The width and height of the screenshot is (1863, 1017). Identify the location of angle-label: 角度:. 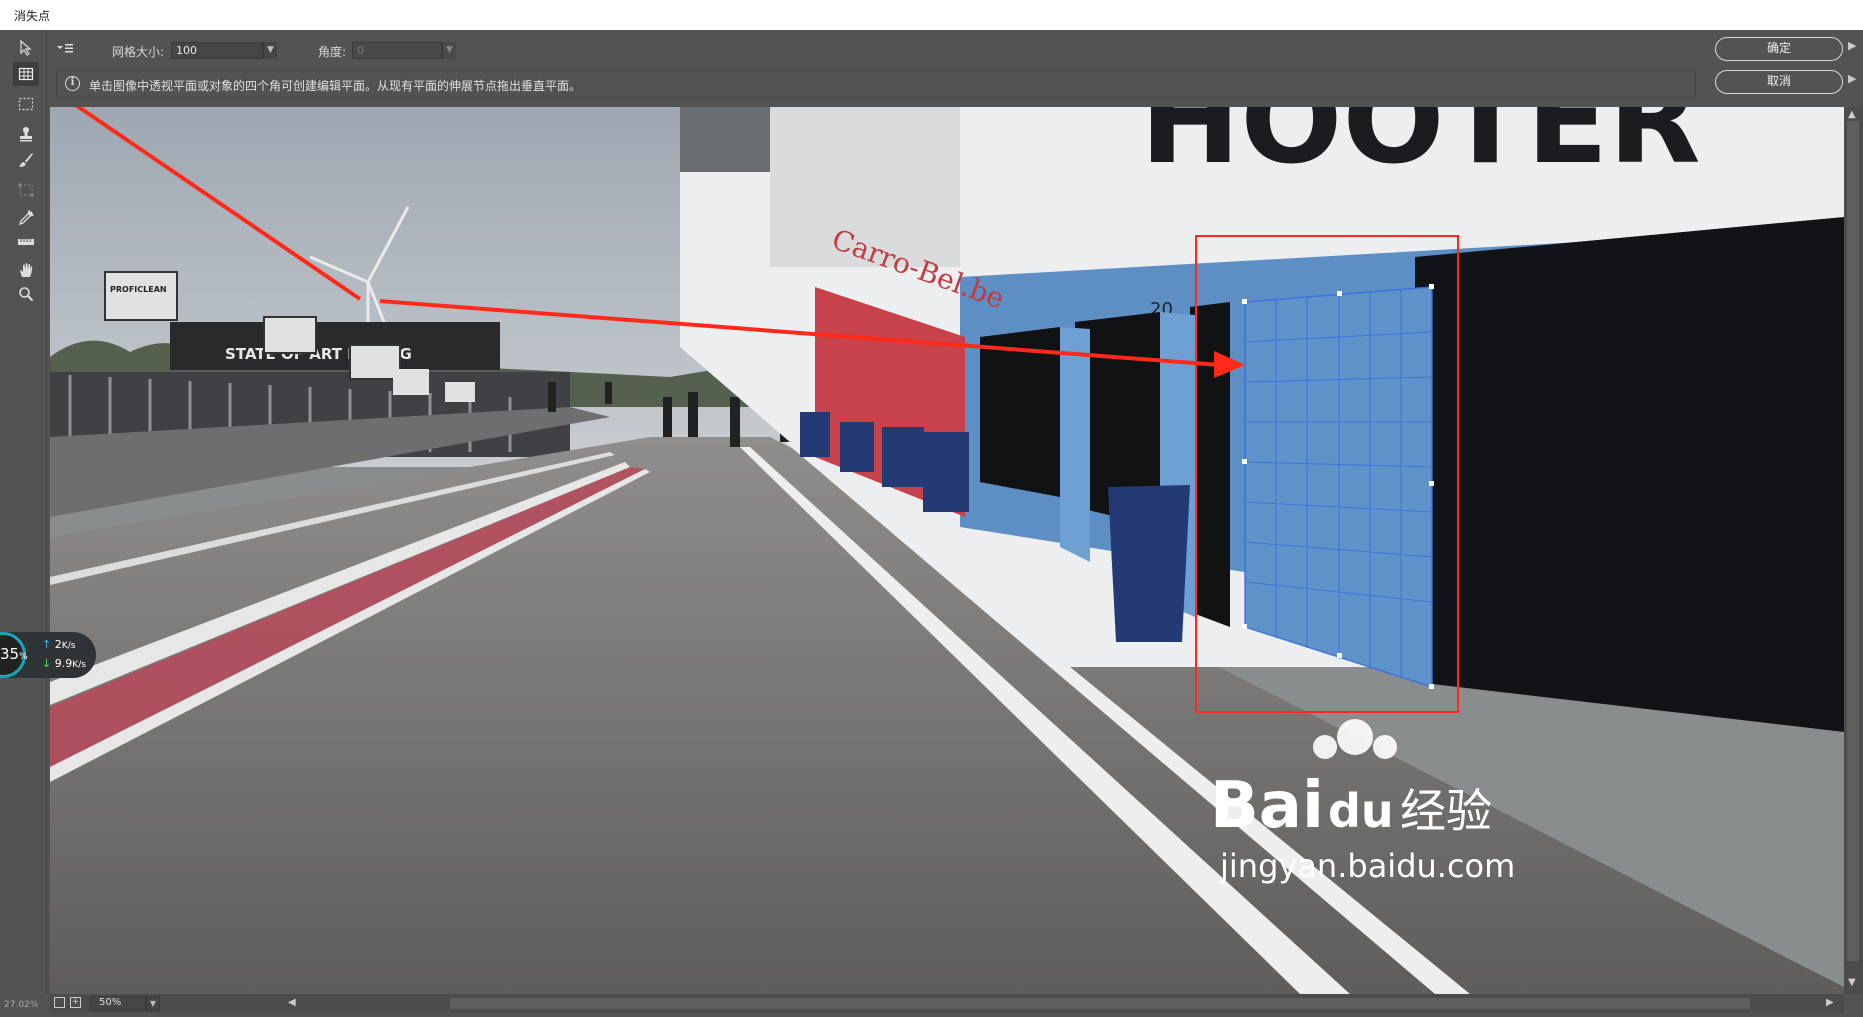
(332, 52).